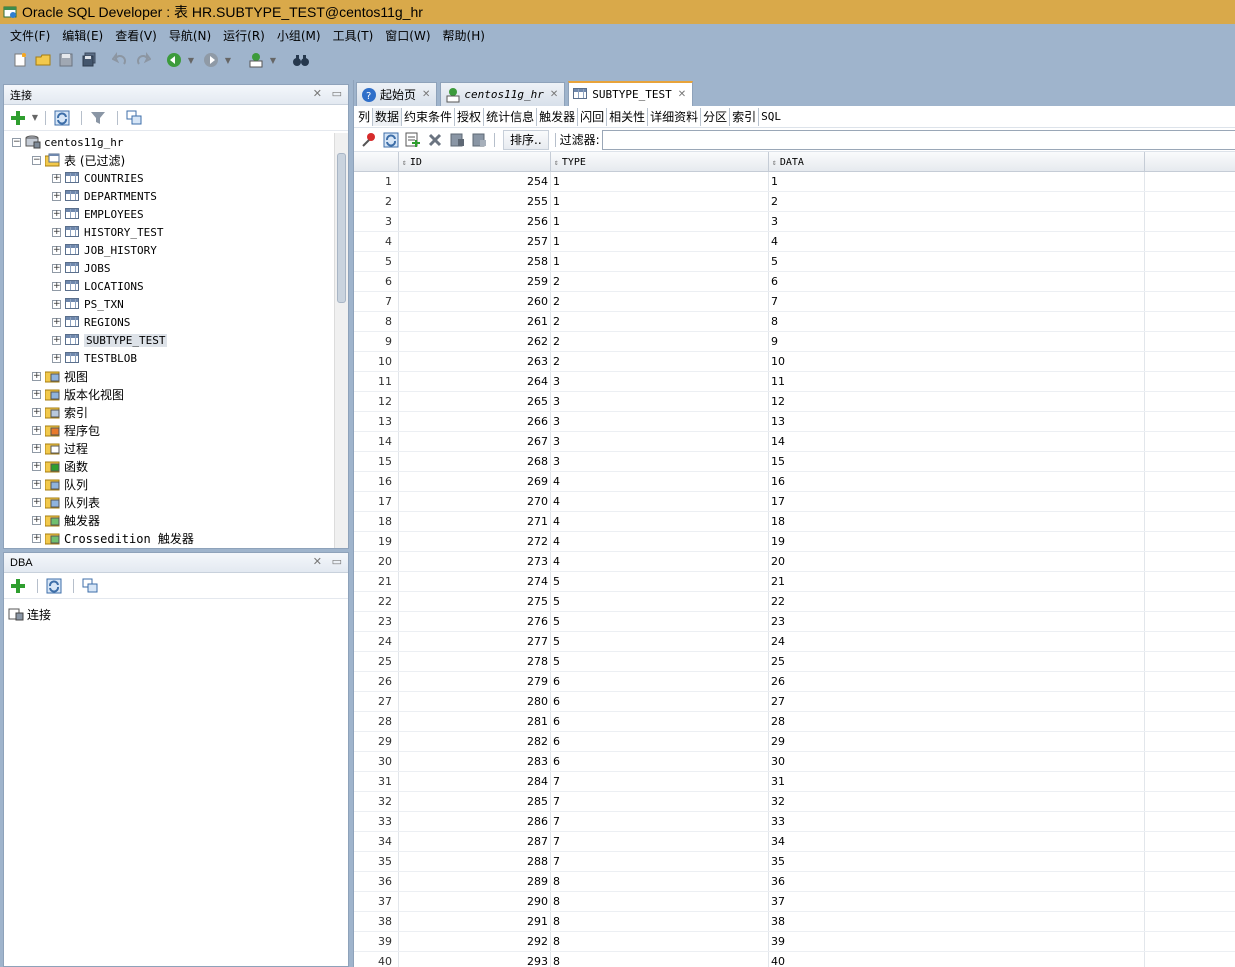  I want to click on insert-row-icon, so click(413, 140).